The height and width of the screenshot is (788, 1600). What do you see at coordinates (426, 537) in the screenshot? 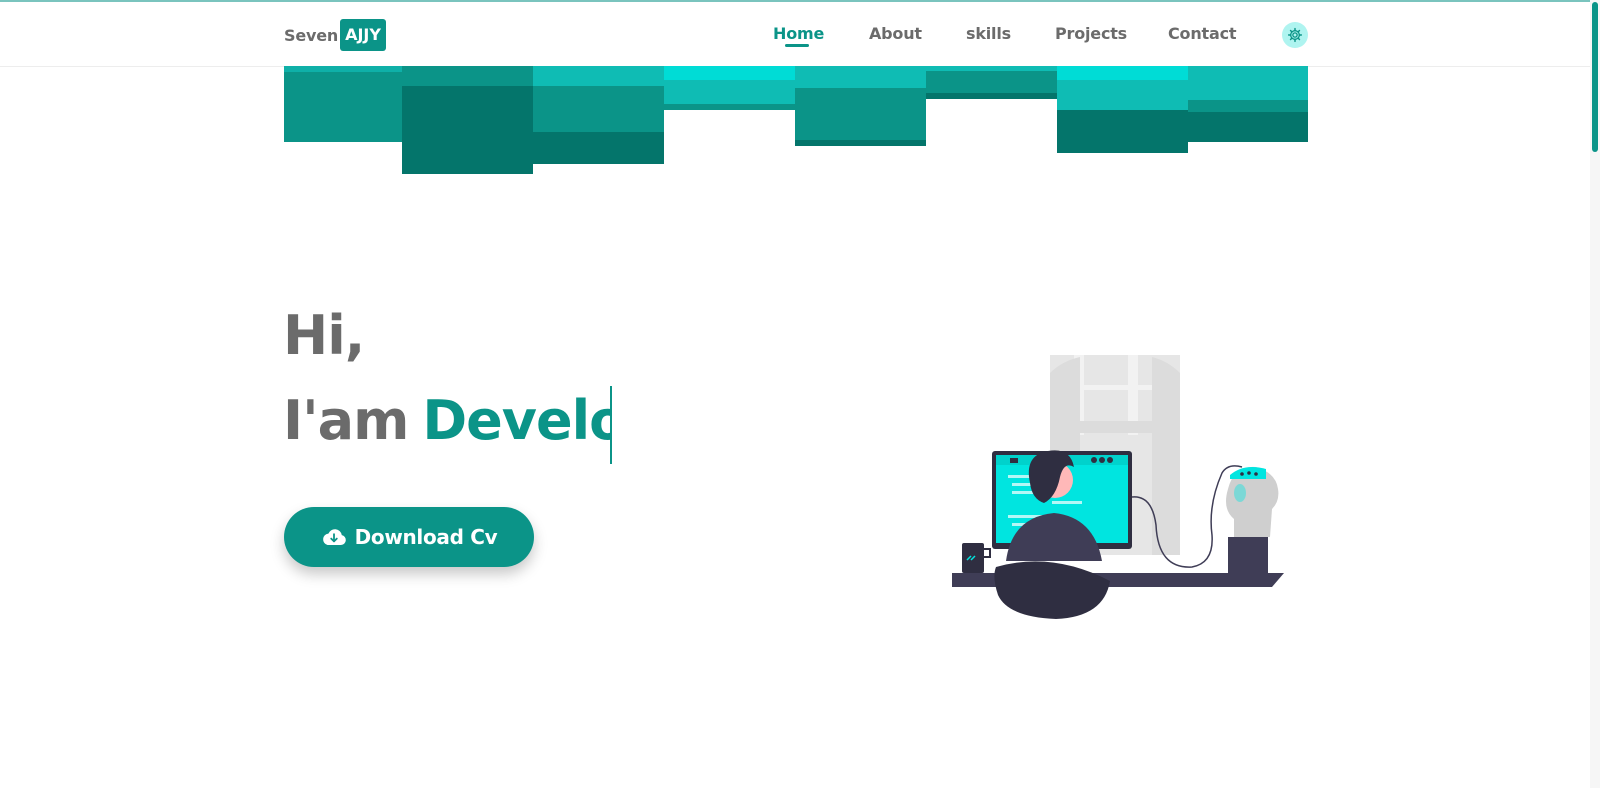
I see `download-cv-label: Download Cv` at bounding box center [426, 537].